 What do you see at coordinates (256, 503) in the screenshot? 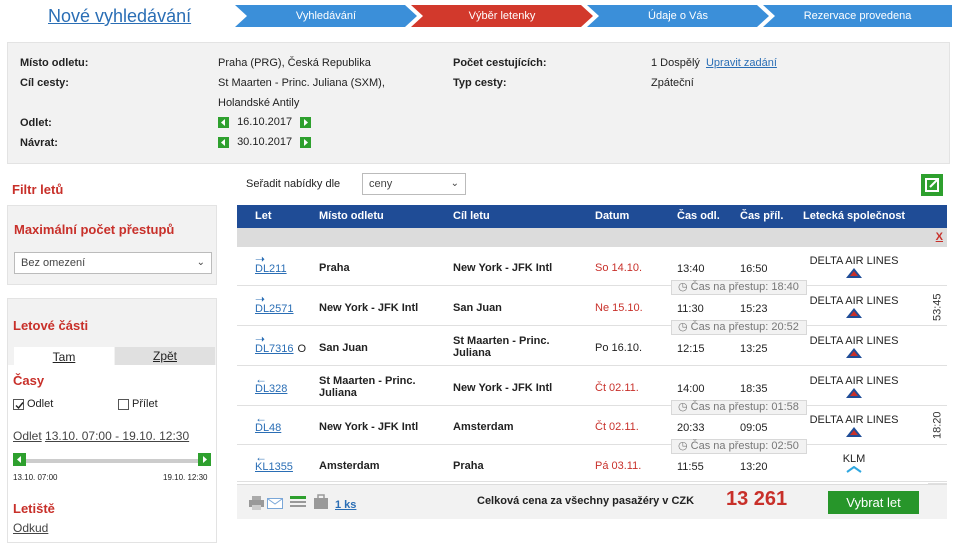
I see `print-icon` at bounding box center [256, 503].